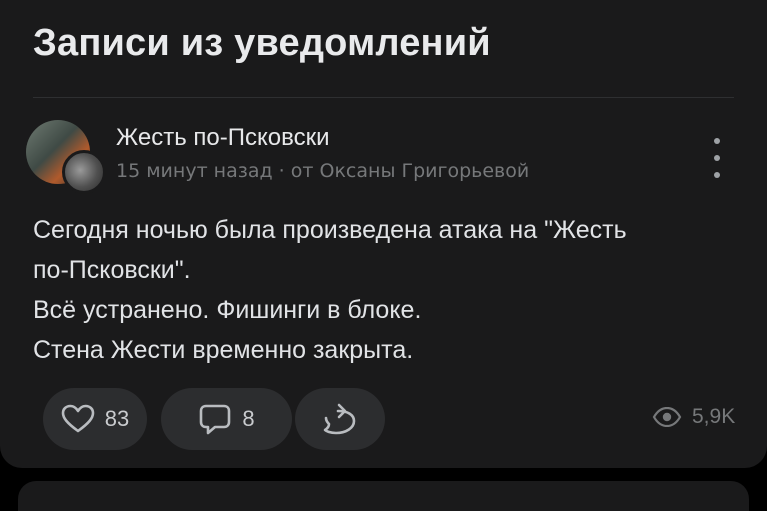  Describe the element at coordinates (717, 158) in the screenshot. I see `more-vertical-icon` at that location.